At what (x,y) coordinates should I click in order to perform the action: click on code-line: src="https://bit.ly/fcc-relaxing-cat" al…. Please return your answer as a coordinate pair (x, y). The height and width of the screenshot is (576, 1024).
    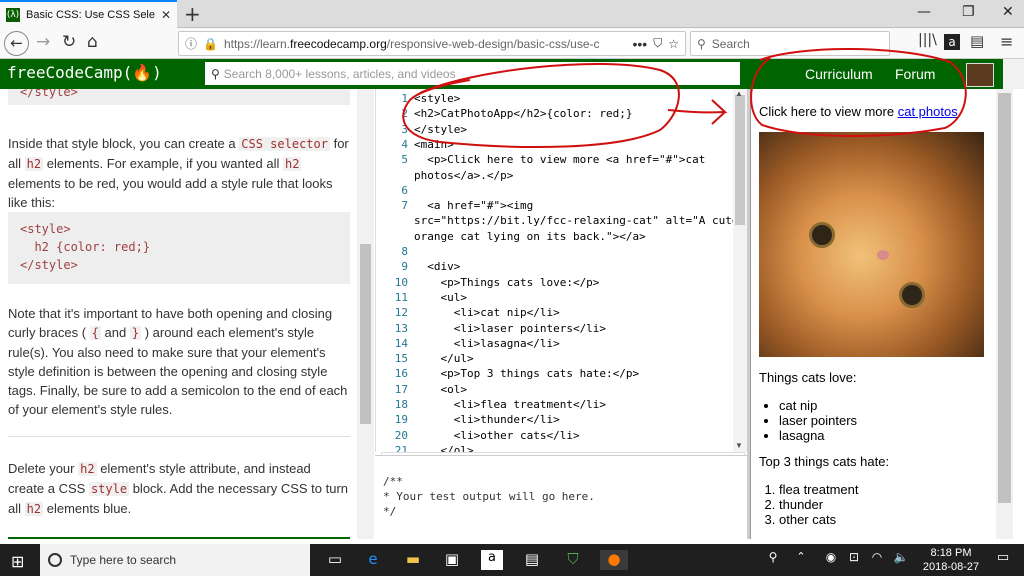
    Looking at the image, I should click on (576, 220).